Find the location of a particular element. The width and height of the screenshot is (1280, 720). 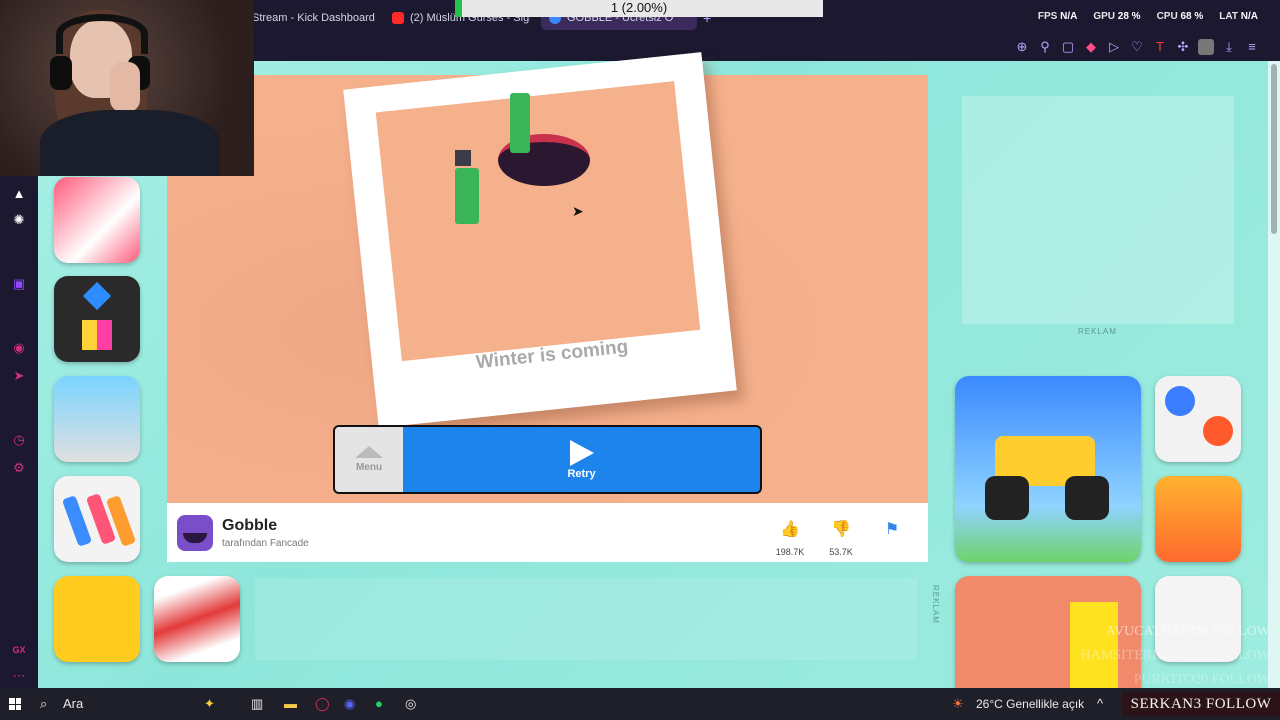

follow-alert: AVUCATHANIM FOLLOW is located at coordinates (1187, 631).